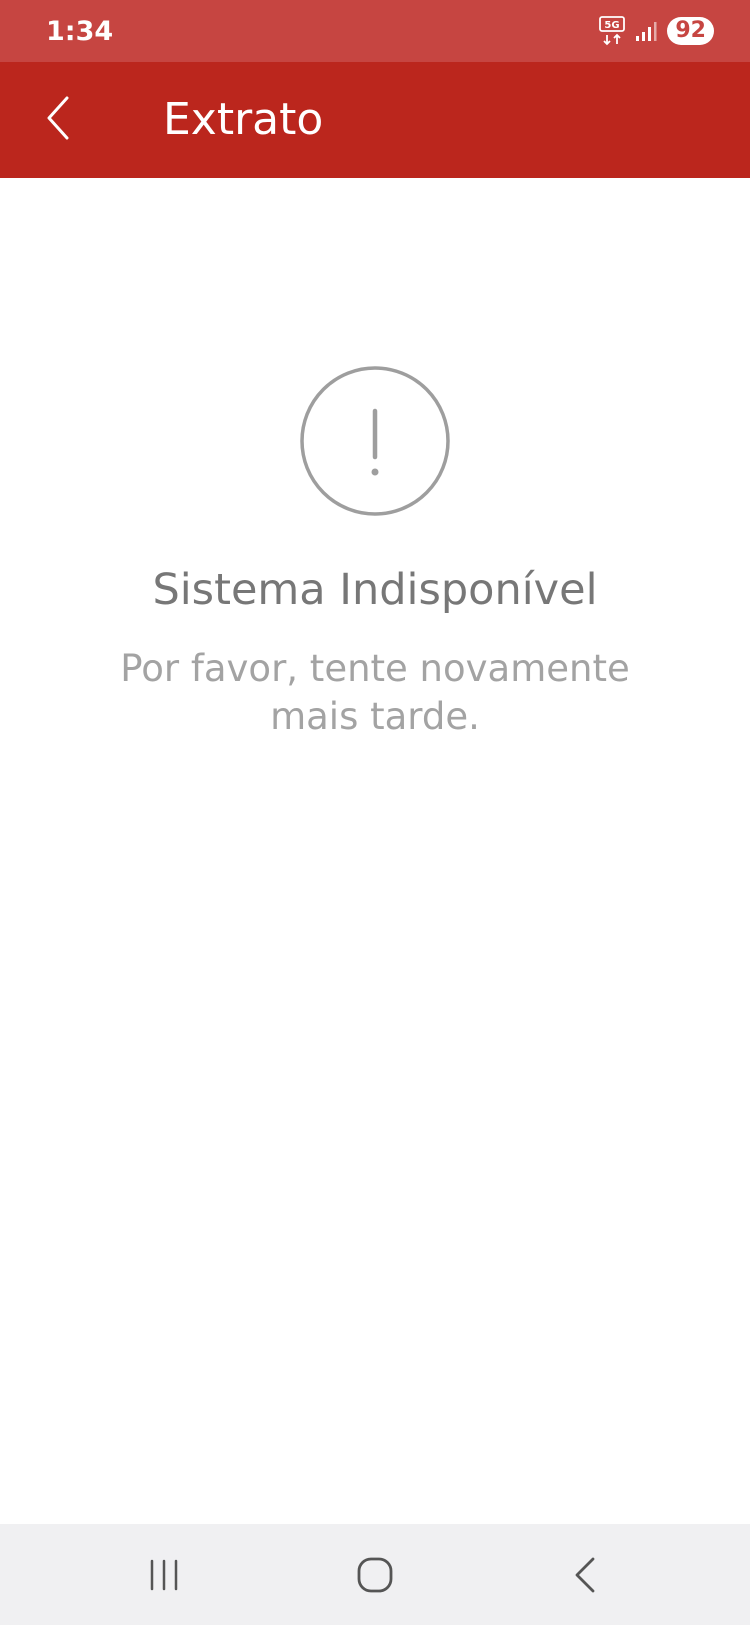 The image size is (750, 1625). I want to click on recents-icon, so click(164, 1575).